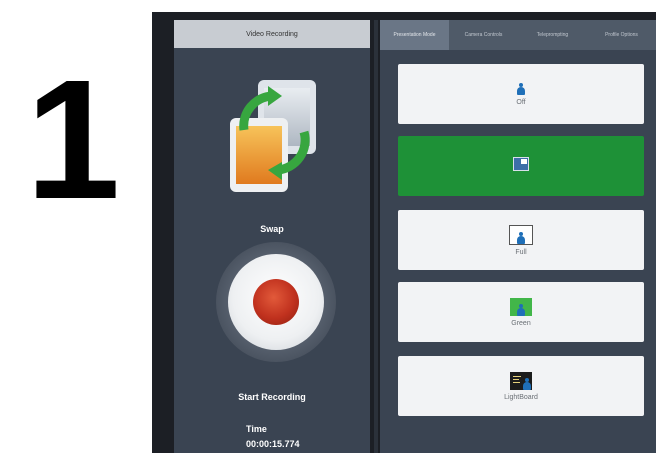  I want to click on lightboard-icon, so click(521, 380).